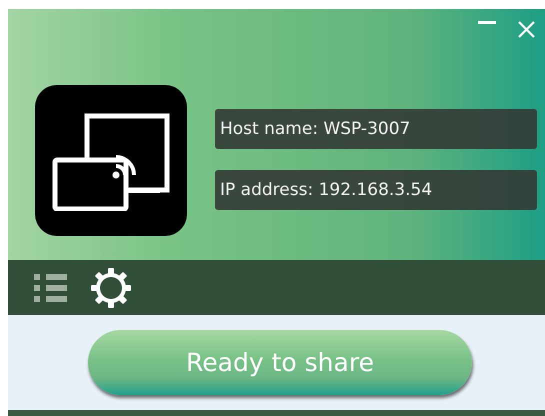 The image size is (545, 416). What do you see at coordinates (487, 23) in the screenshot?
I see `minimize-icon` at bounding box center [487, 23].